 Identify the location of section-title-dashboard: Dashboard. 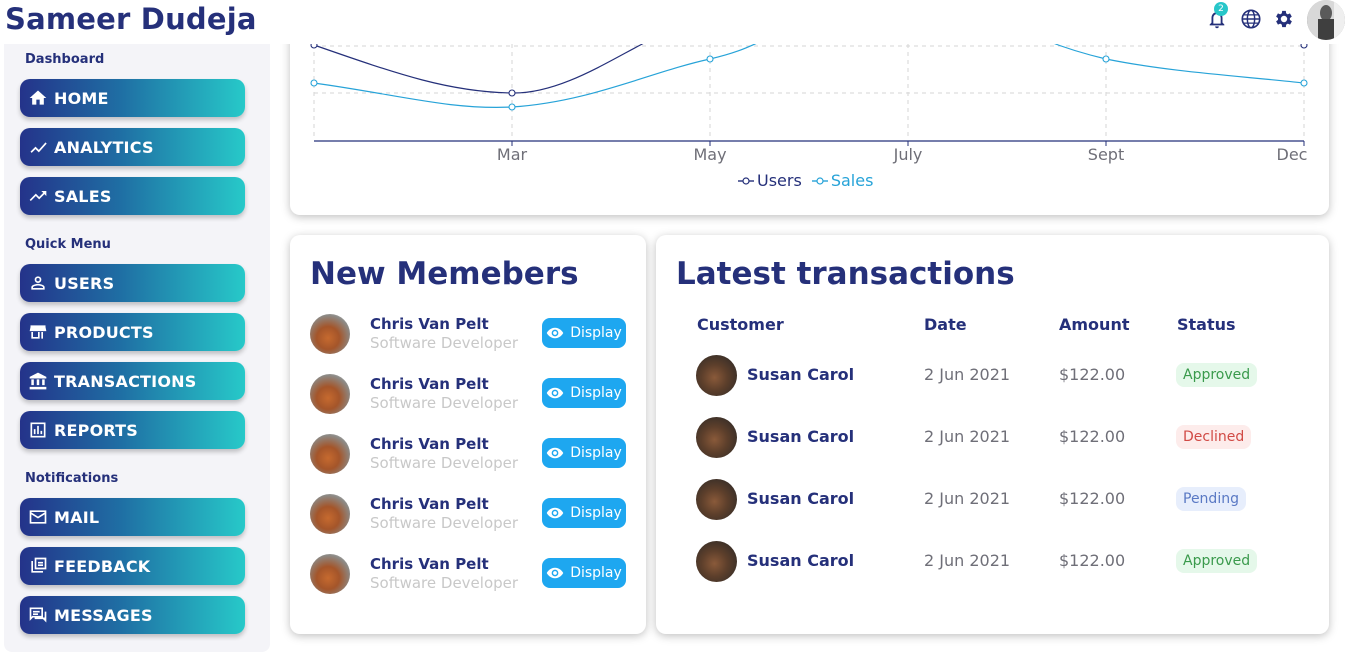
(65, 59).